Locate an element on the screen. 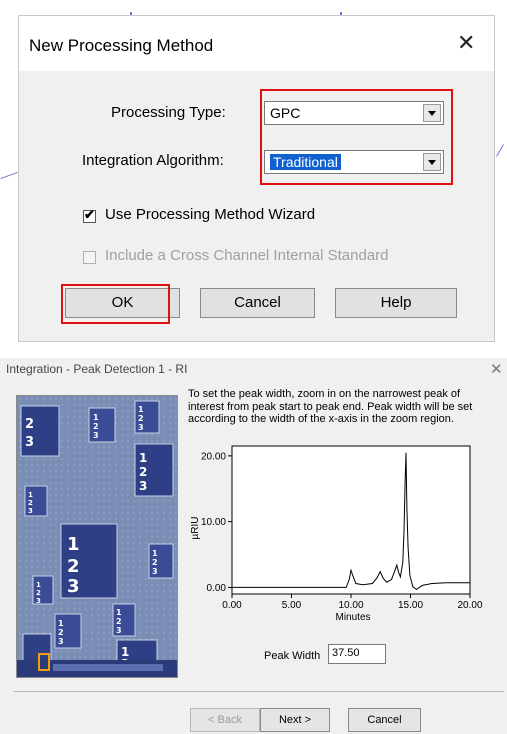 This screenshot has width=507, height=734. wizard-illustration: 23 123 123 123 123 123 123 123 123 123 1 is located at coordinates (97, 536).